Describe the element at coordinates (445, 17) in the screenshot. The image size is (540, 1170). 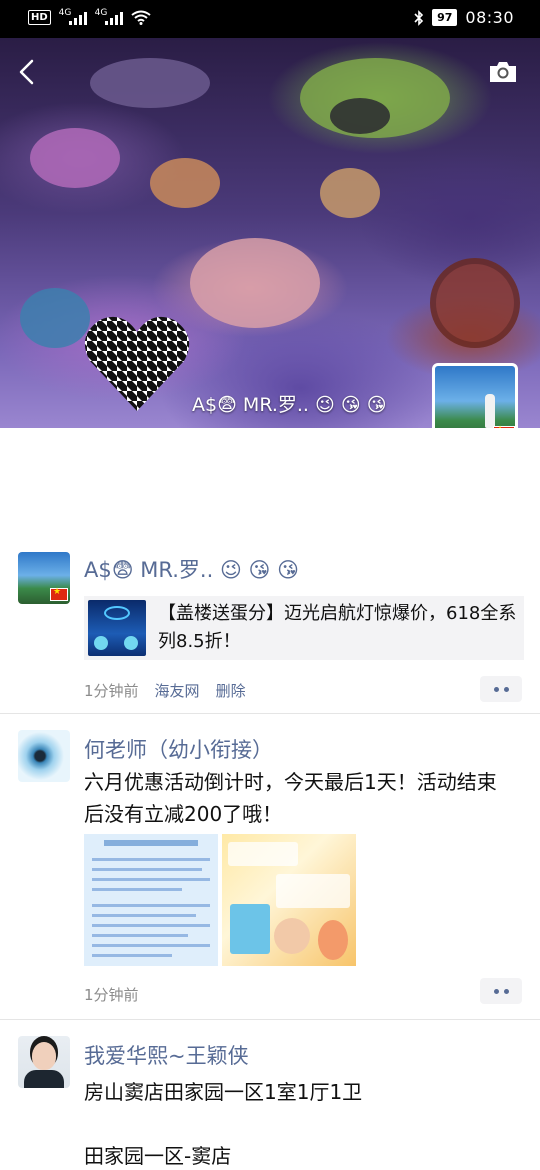
I see `battery-indicator: 97` at that location.